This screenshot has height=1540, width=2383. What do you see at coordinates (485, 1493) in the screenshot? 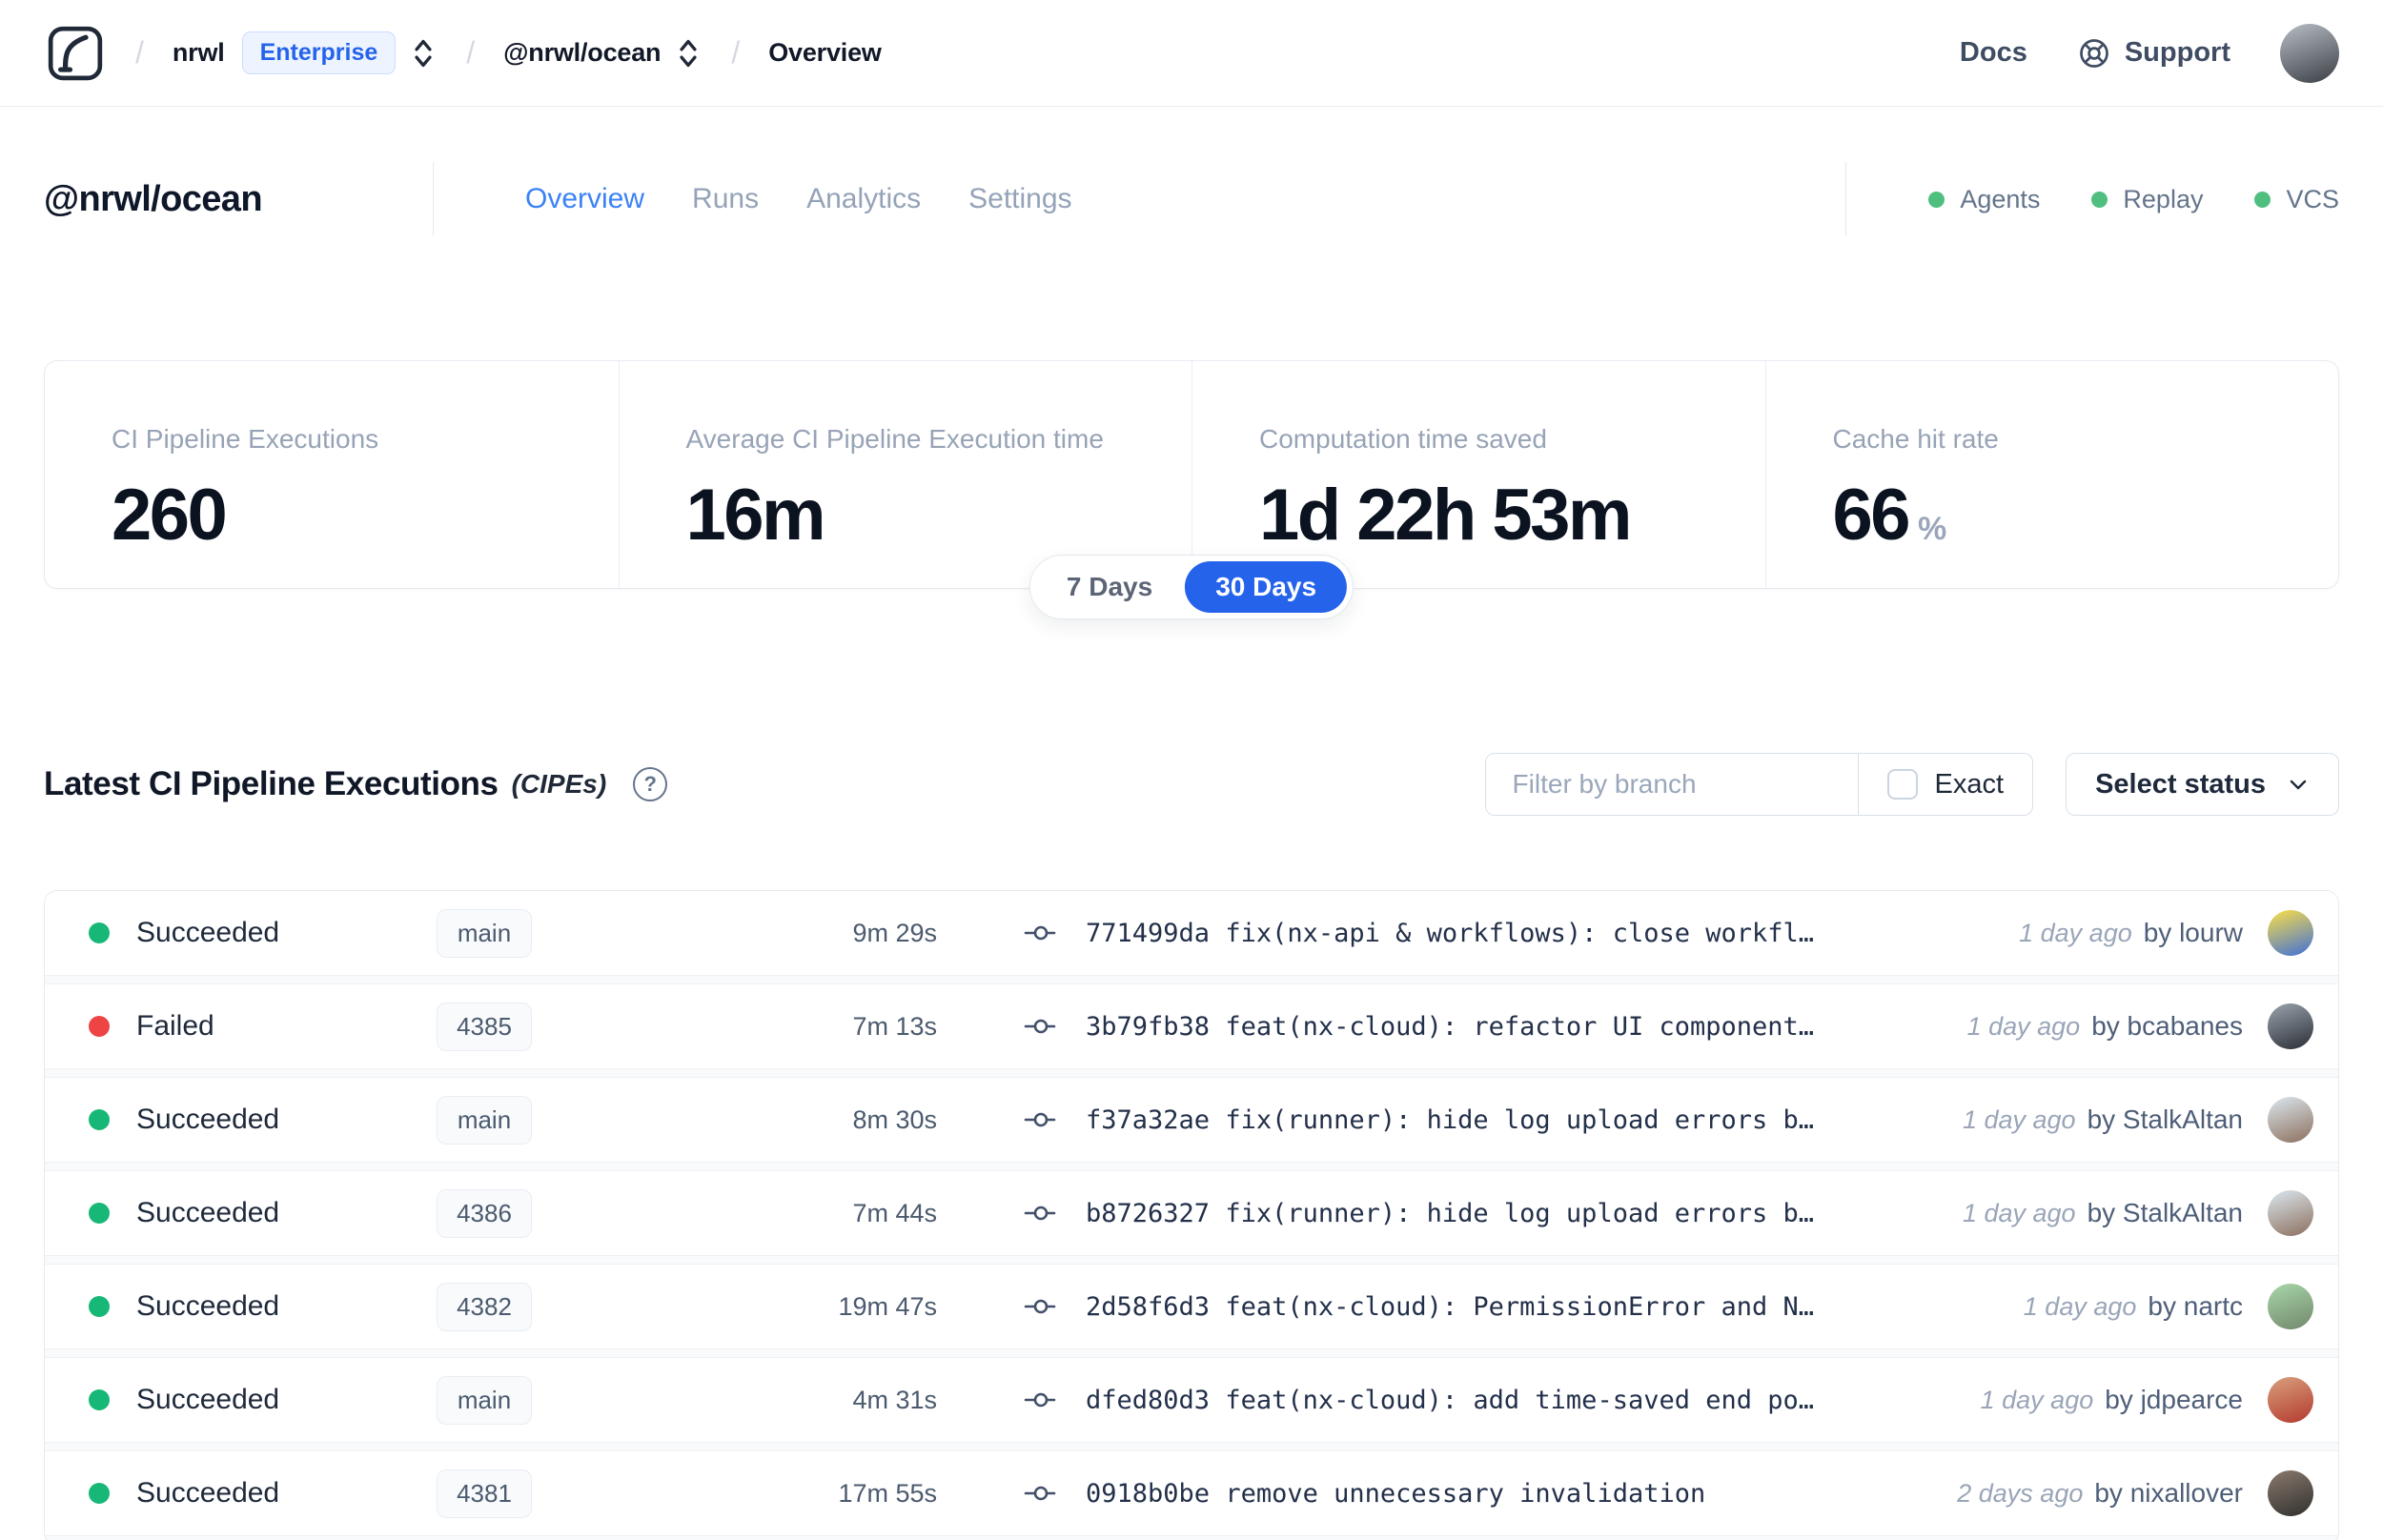
I see `branch-pill: 4381` at bounding box center [485, 1493].